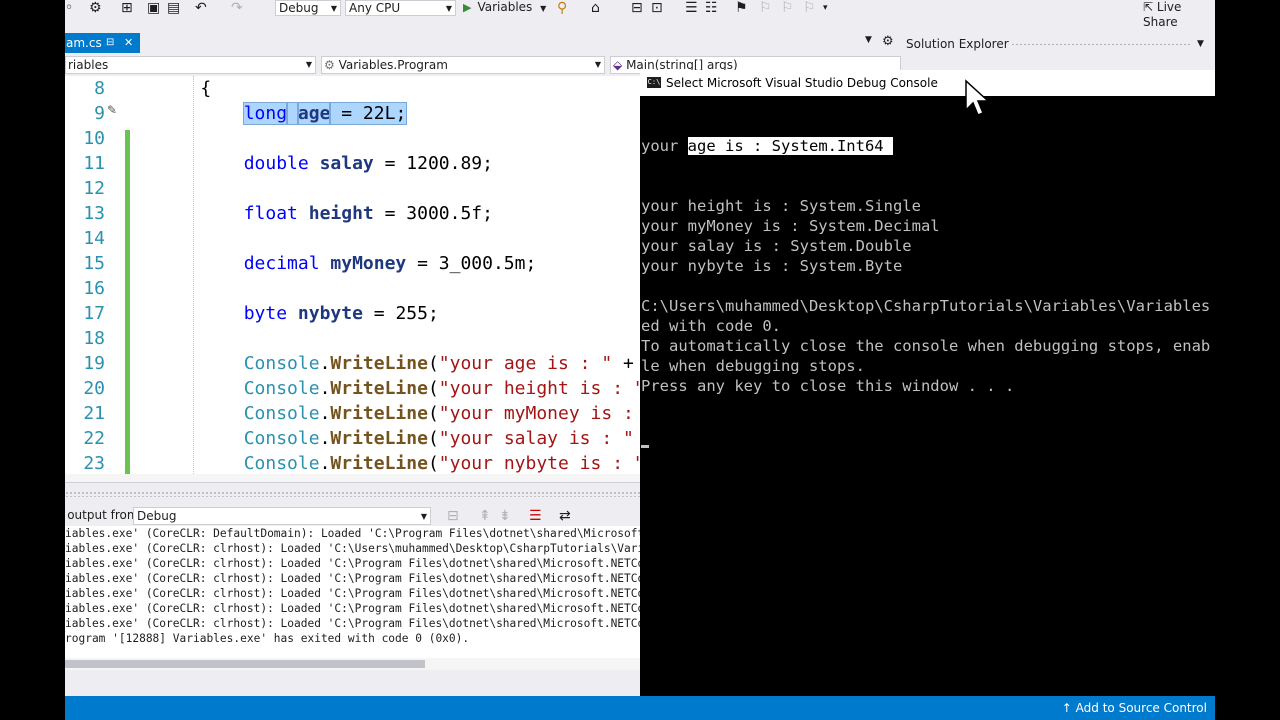  I want to click on clear-bookmarks-icon: ⚐, so click(809, 8).